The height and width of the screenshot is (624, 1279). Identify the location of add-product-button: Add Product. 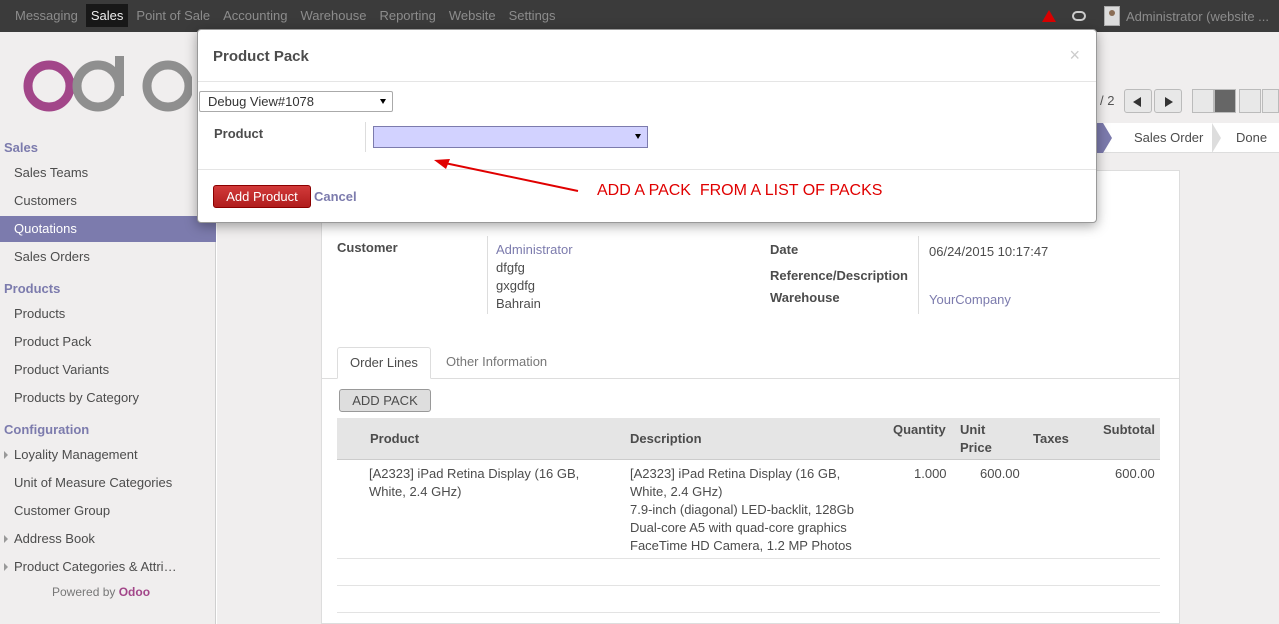
(262, 196).